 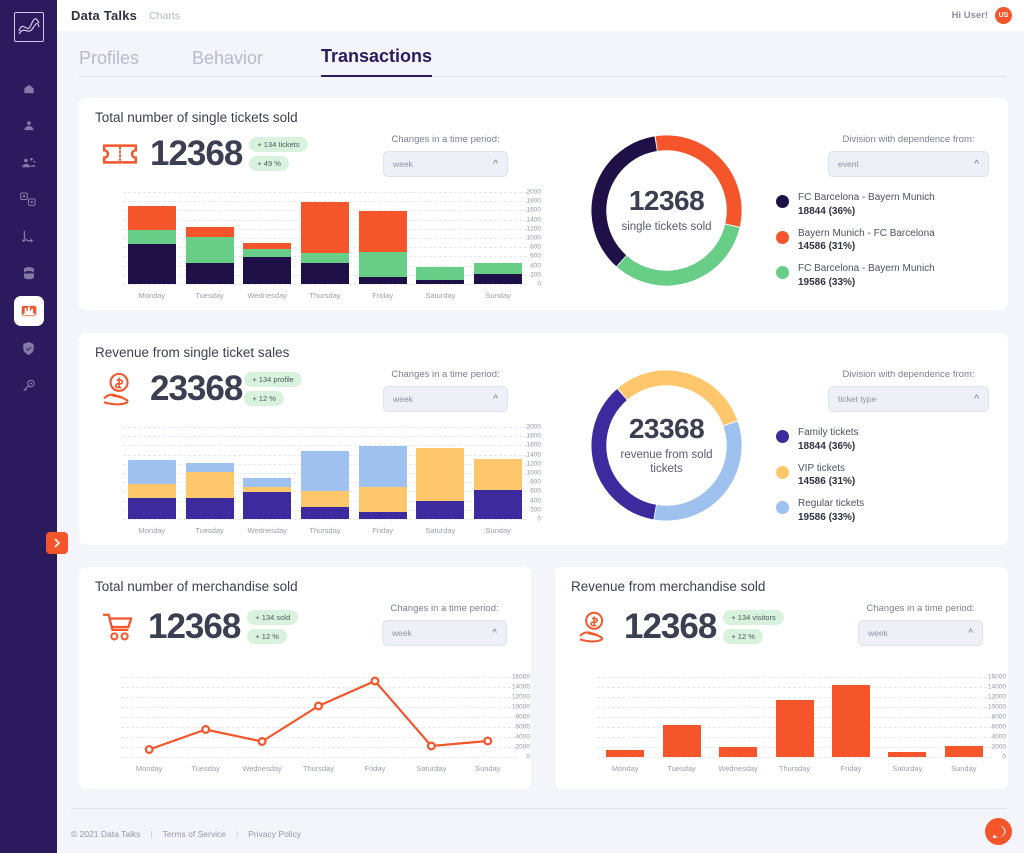 I want to click on x-axis-tick: Friday, so click(x=851, y=768).